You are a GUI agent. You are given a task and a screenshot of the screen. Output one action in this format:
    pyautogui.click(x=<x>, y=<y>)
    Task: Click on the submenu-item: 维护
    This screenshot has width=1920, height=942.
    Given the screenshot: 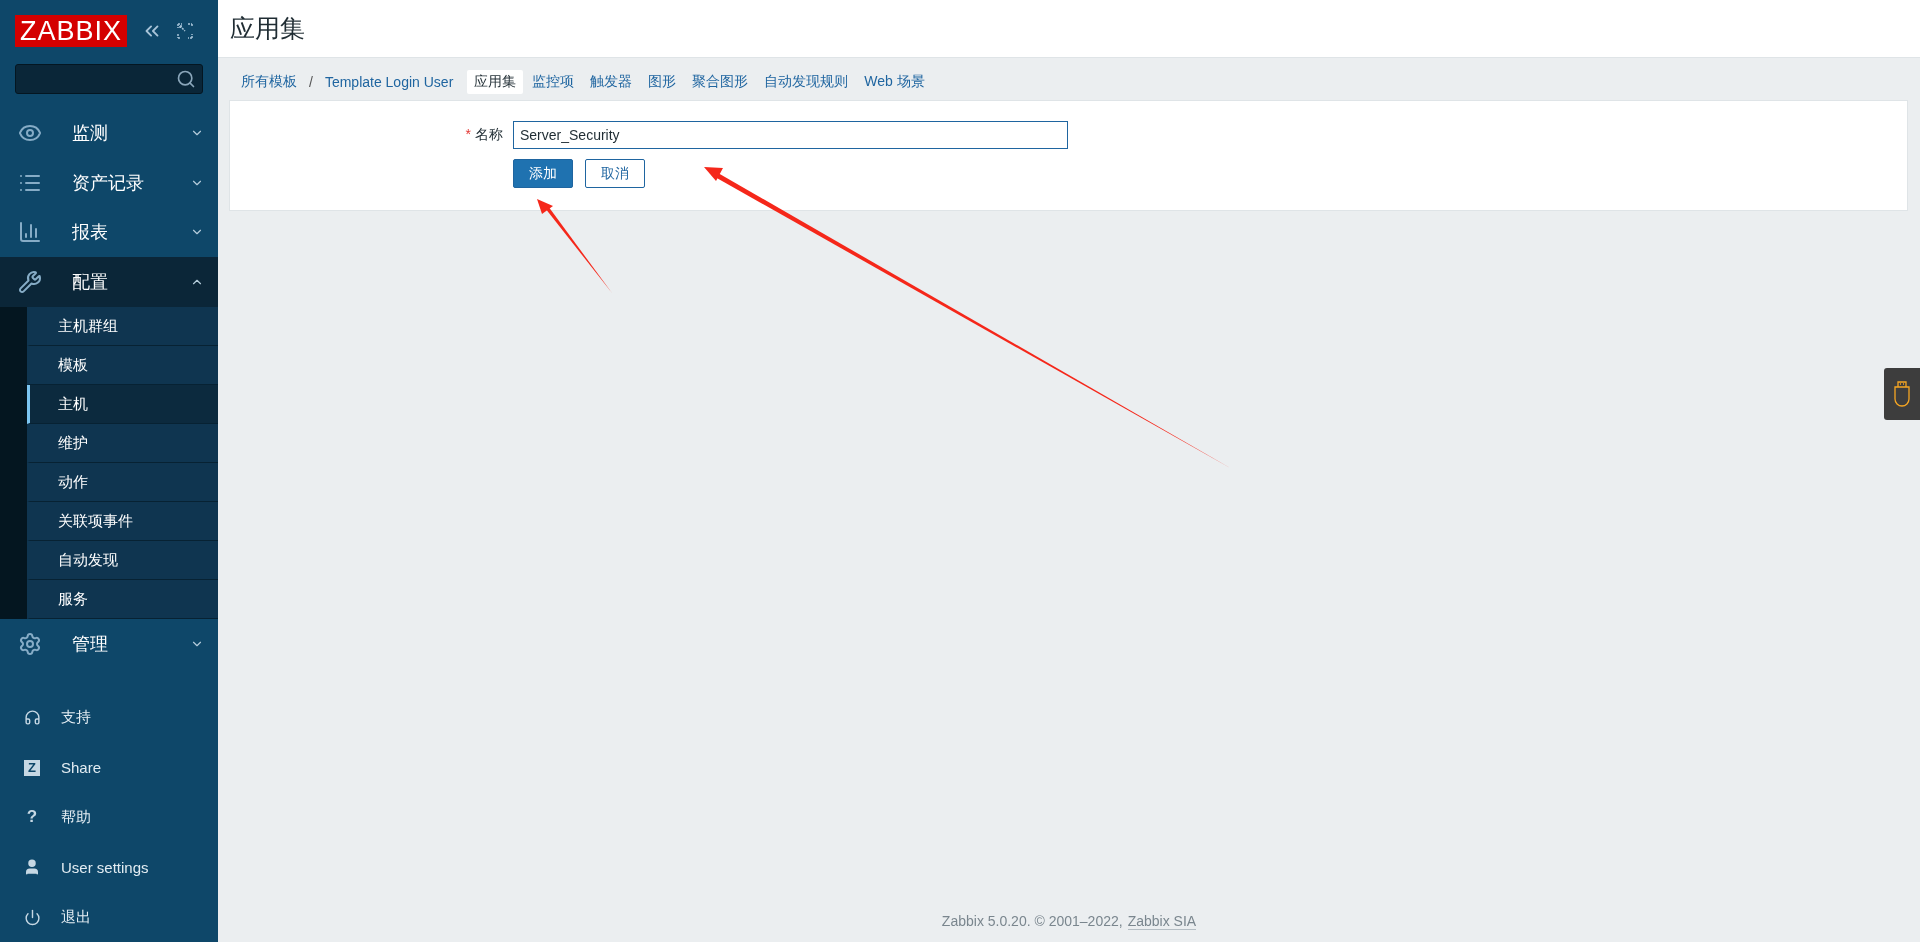 What is the action you would take?
    pyautogui.click(x=122, y=444)
    